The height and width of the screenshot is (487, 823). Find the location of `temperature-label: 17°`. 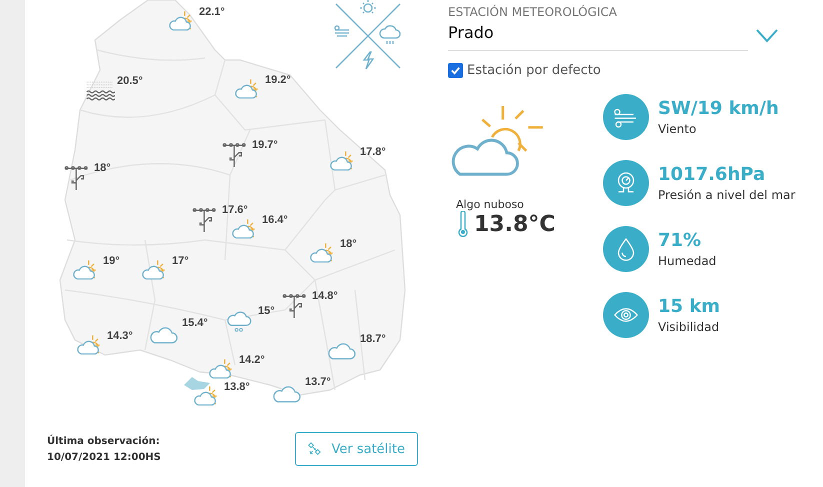

temperature-label: 17° is located at coordinates (180, 261).